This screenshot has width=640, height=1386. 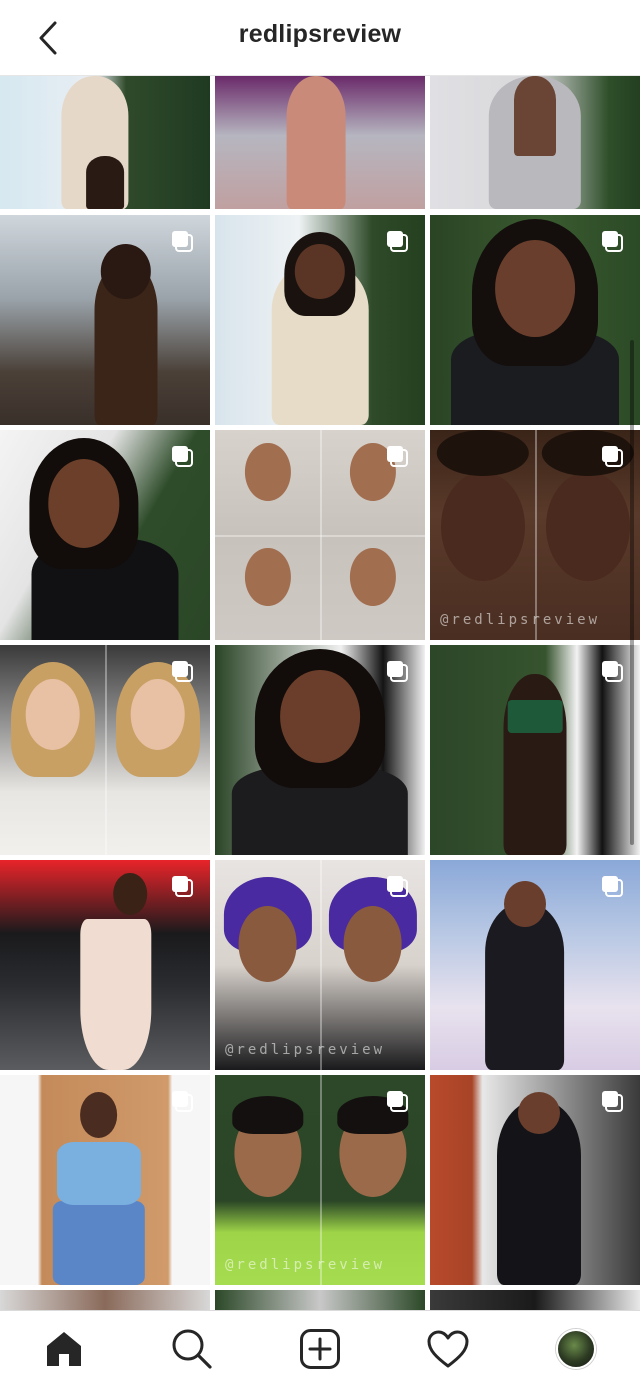 I want to click on search-icon, so click(x=192, y=1349).